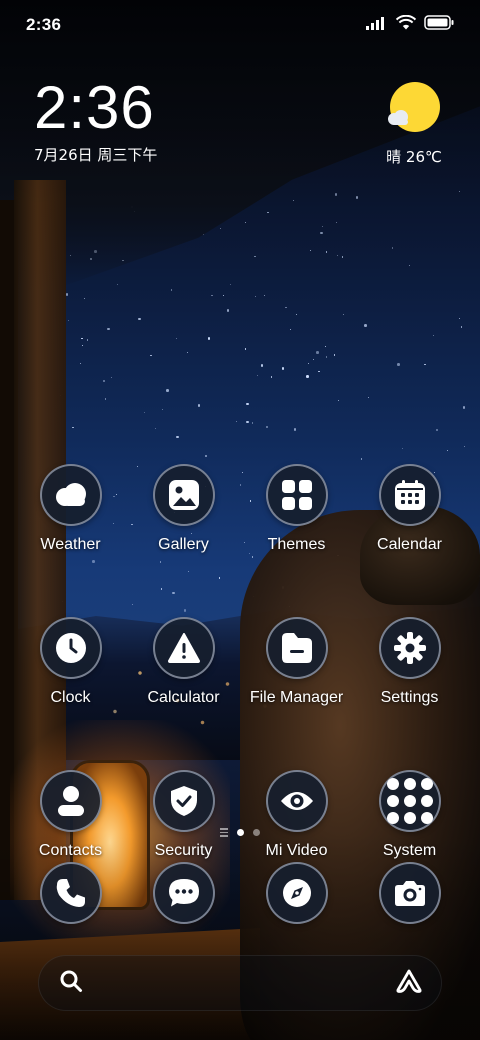 This screenshot has height=1040, width=480. I want to click on app-file-manager: File Manager, so click(296, 662).